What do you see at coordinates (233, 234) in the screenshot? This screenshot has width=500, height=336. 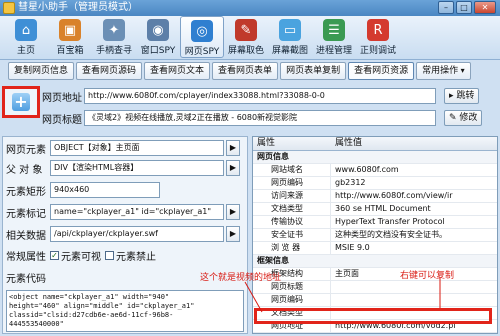 I see `link-arrow-icon: ▶` at bounding box center [233, 234].